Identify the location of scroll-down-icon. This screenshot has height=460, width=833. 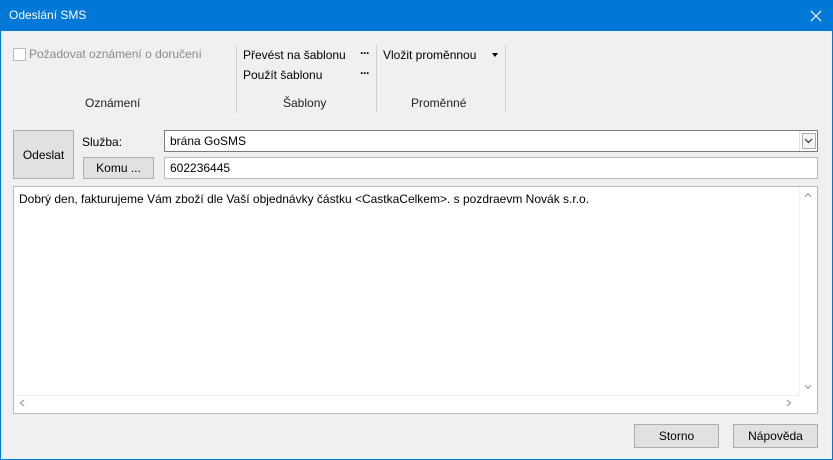
(808, 387).